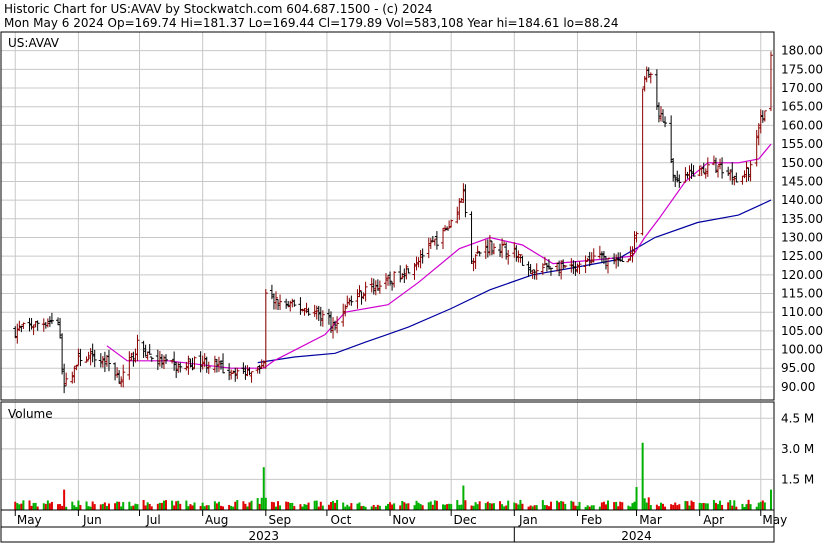  What do you see at coordinates (92, 520) in the screenshot?
I see `month-label: Jun` at bounding box center [92, 520].